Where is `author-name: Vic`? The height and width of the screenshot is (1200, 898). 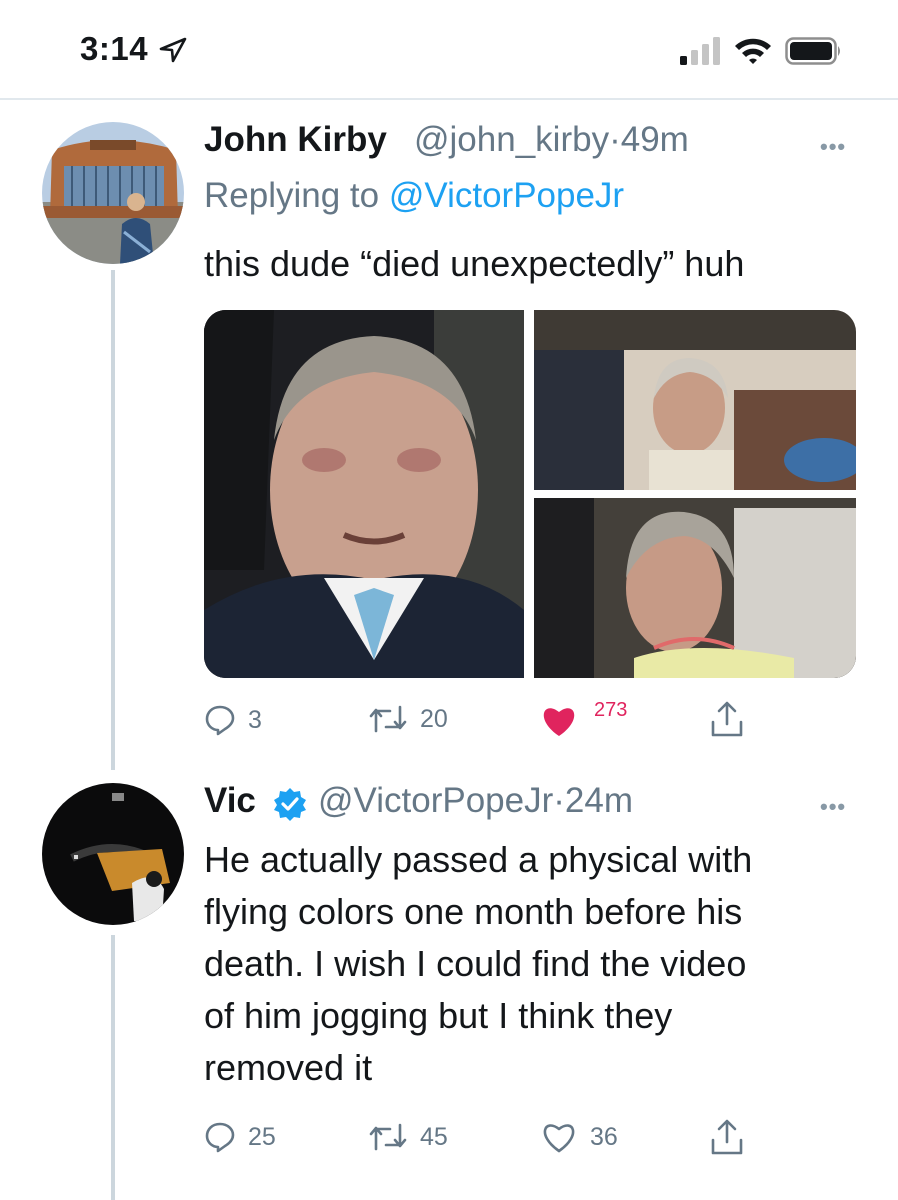
author-name: Vic is located at coordinates (230, 801).